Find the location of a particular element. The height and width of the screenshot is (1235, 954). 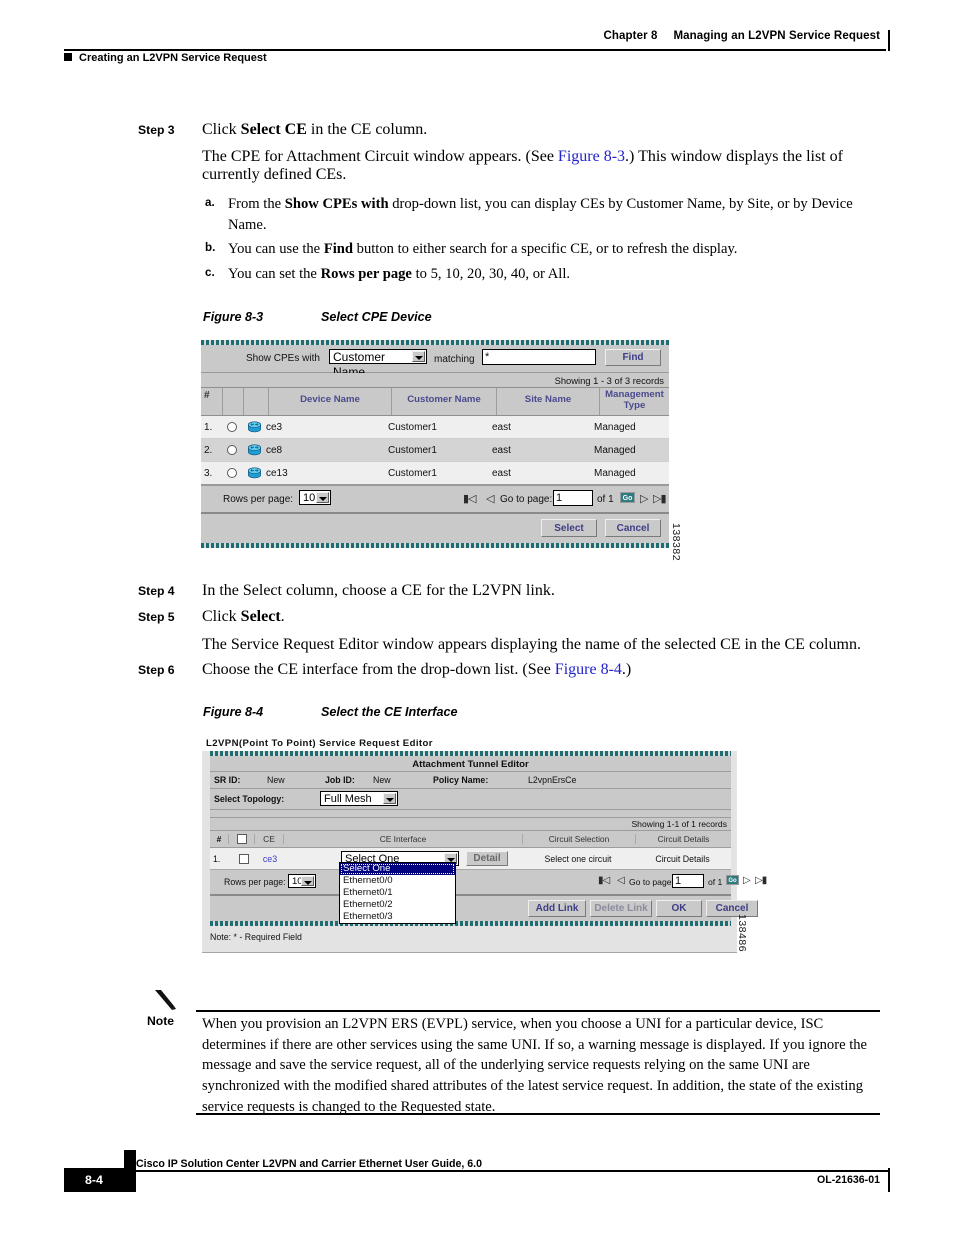

router-icon is located at coordinates (254, 472).